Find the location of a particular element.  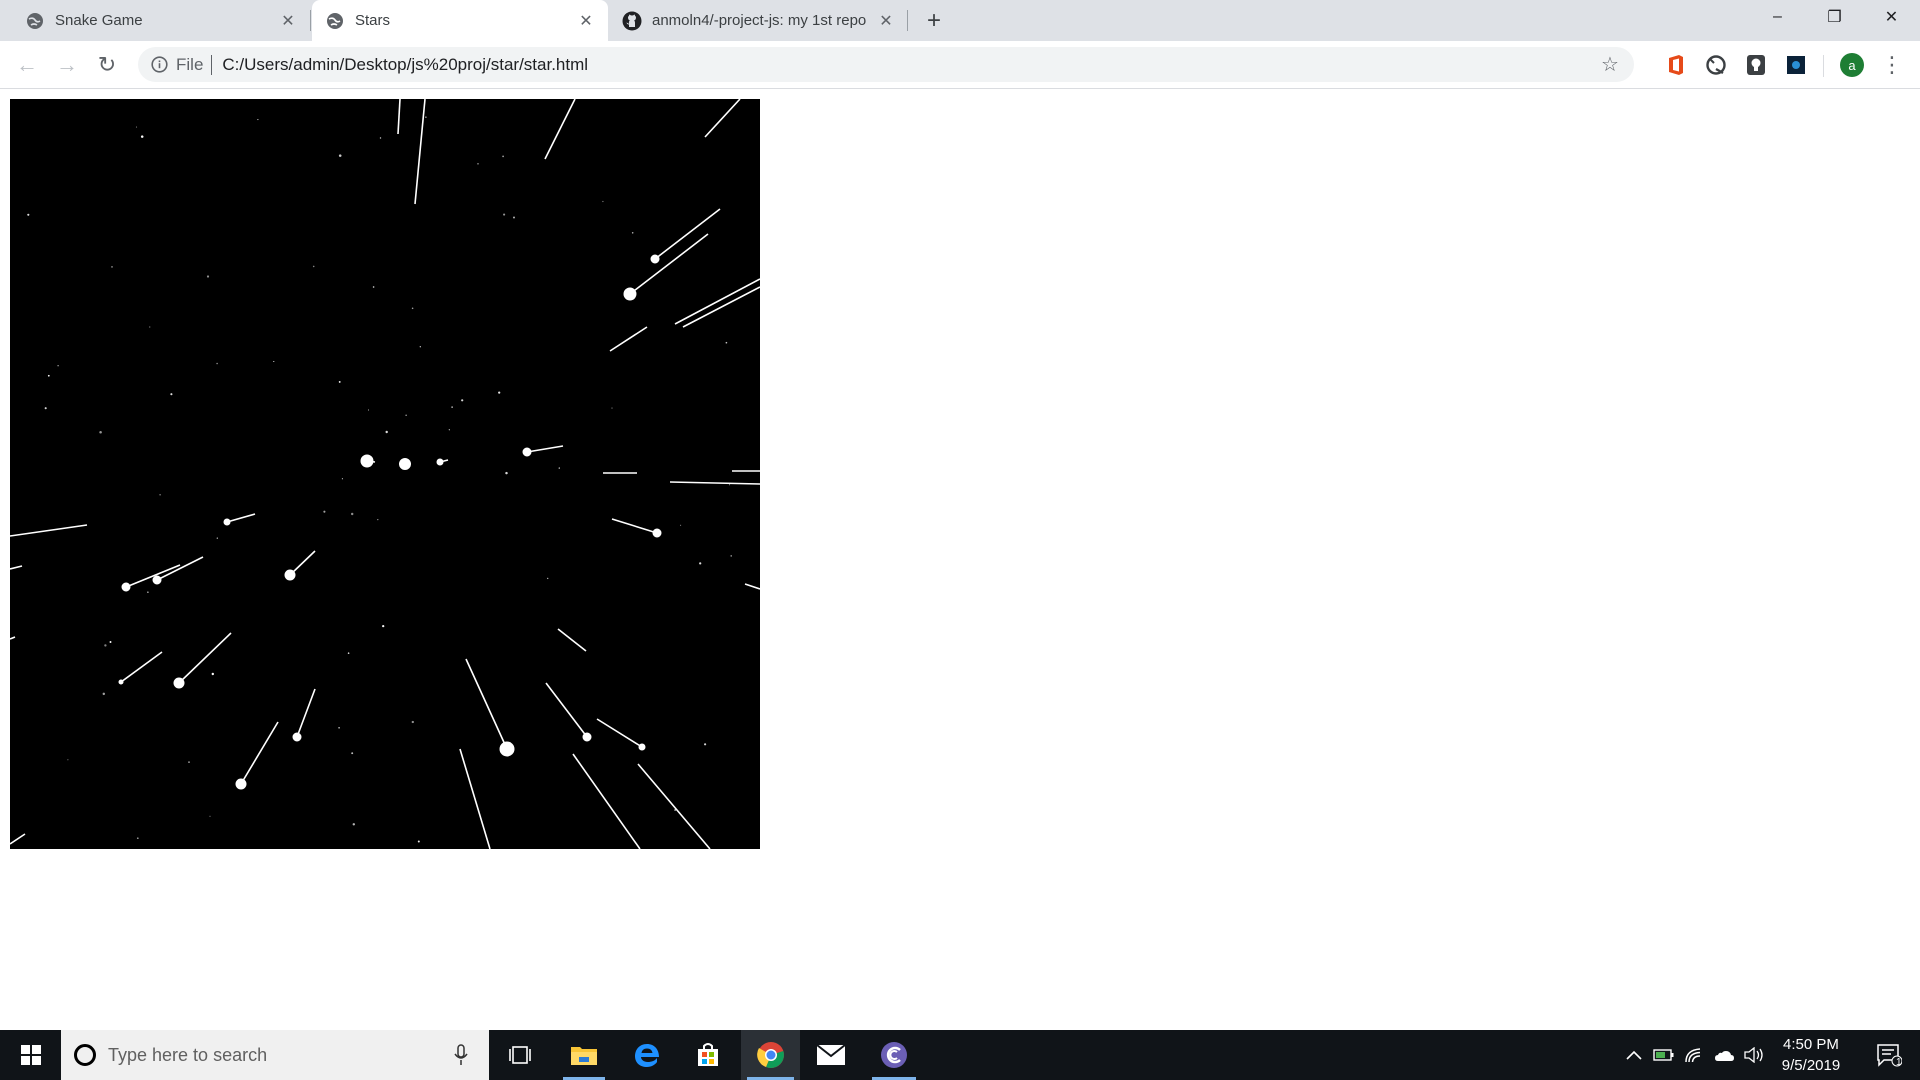

dark-extension-icon is located at coordinates (1796, 65).